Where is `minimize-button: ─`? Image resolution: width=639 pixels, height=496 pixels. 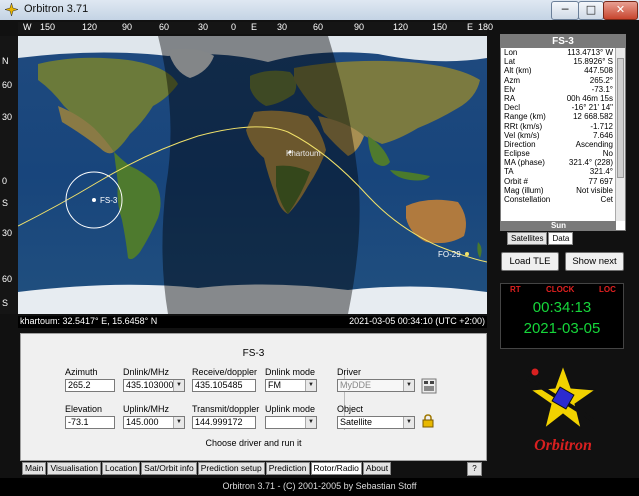
minimize-button: ─ is located at coordinates (565, 10).